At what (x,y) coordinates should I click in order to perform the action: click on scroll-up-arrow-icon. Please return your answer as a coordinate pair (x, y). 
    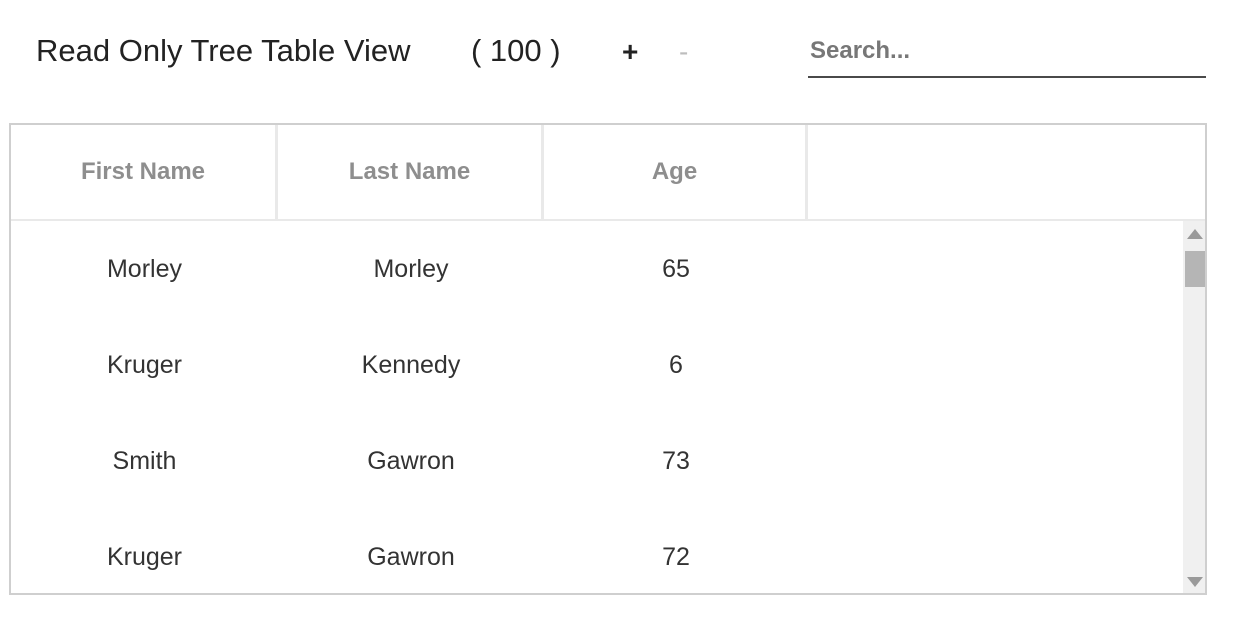
    Looking at the image, I should click on (1195, 234).